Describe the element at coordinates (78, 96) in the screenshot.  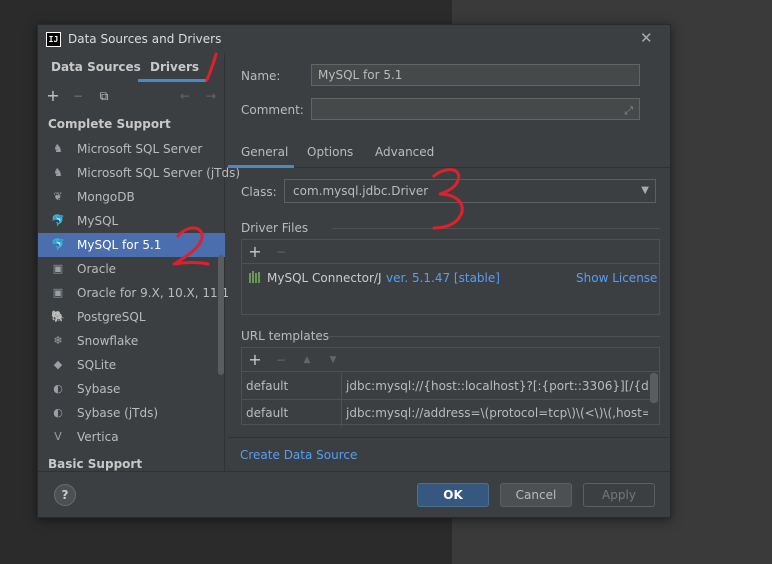
I see `remove-driver-button: −` at that location.